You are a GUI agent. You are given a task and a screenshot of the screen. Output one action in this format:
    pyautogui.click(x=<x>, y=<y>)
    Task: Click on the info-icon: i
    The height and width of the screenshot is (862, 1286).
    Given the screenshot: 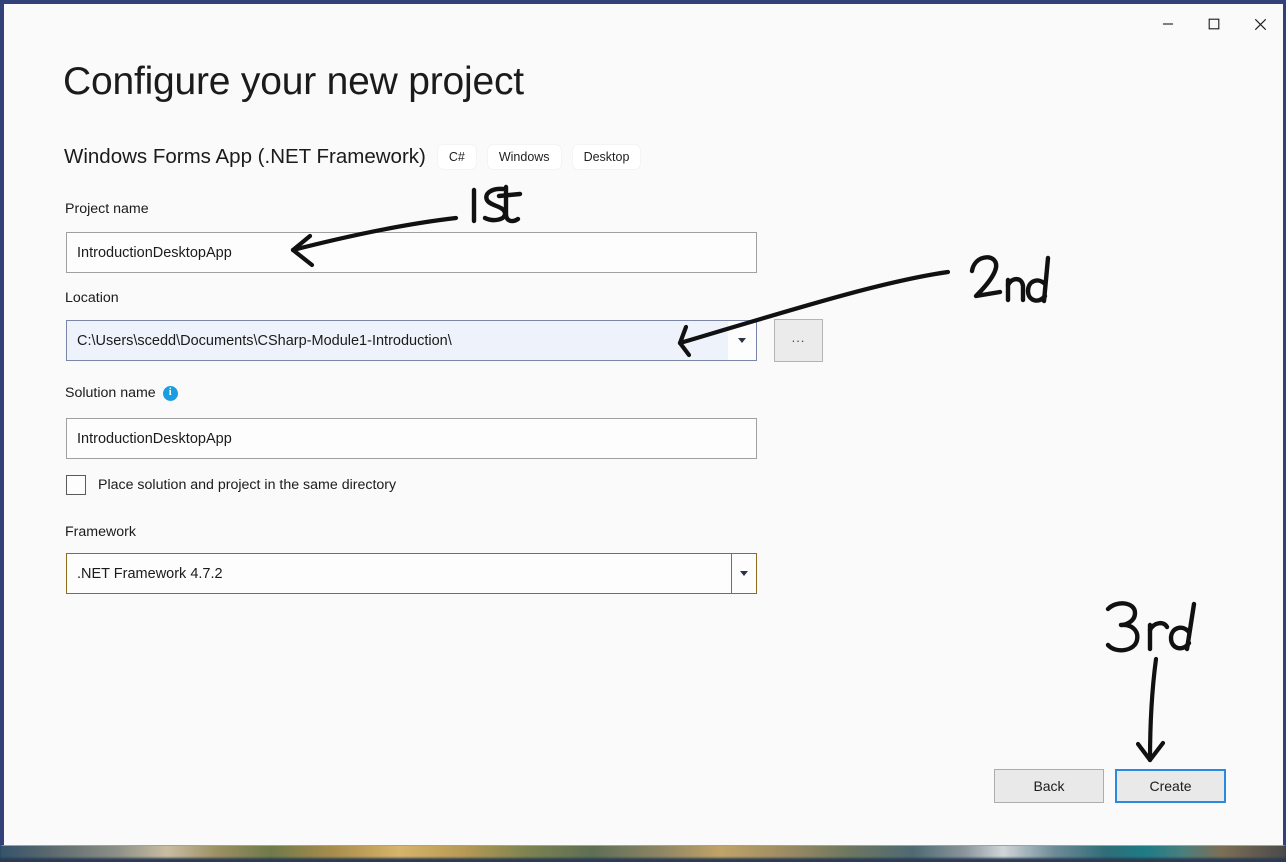 What is the action you would take?
    pyautogui.click(x=170, y=393)
    